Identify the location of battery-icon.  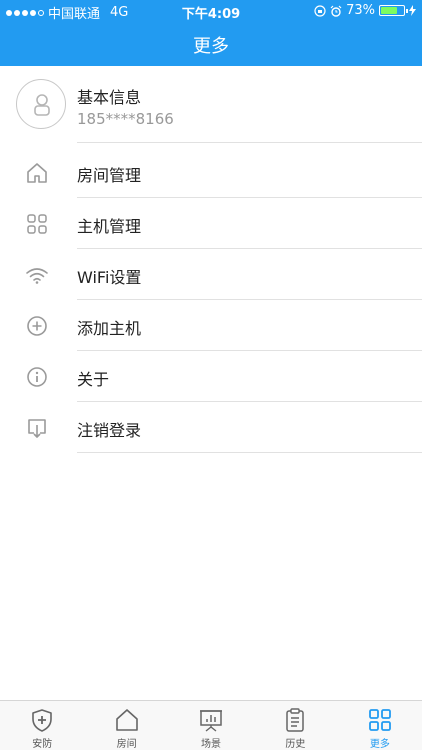
(393, 10).